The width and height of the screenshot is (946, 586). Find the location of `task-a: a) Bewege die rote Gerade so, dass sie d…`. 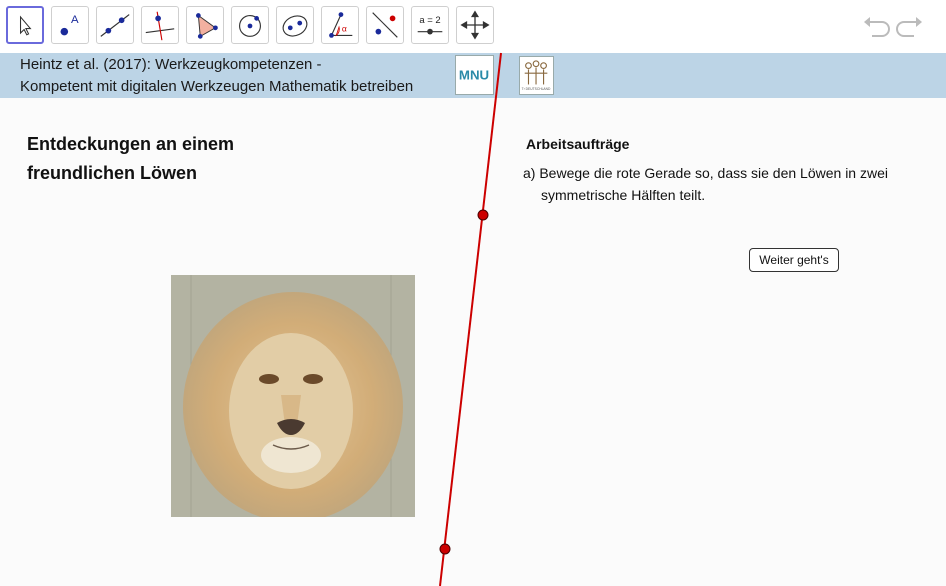

task-a: a) Bewege die rote Gerade so, dass sie d… is located at coordinates (723, 184).